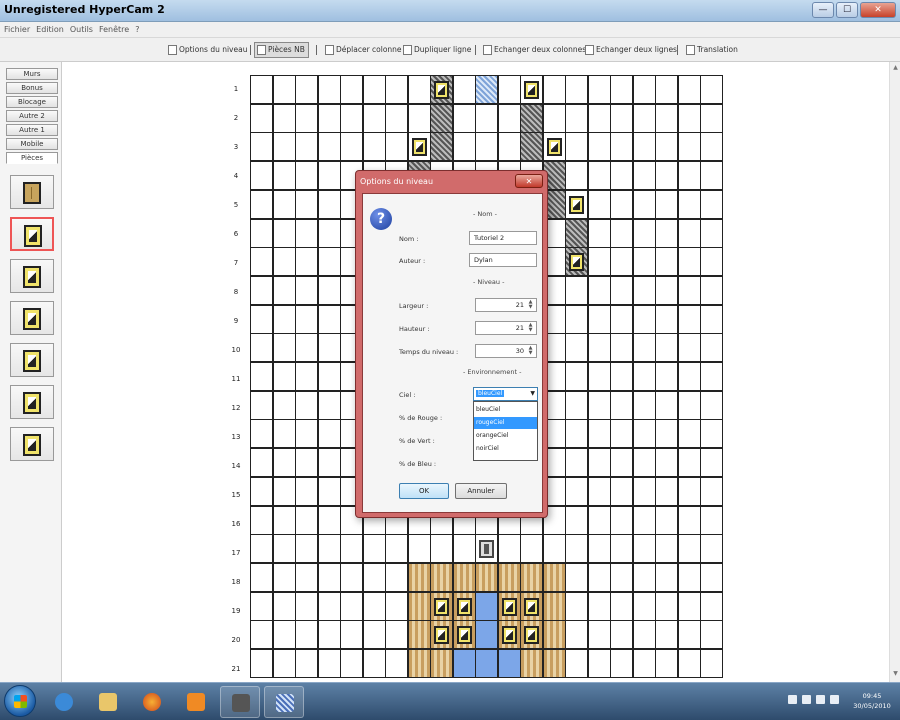 The height and width of the screenshot is (720, 900). I want to click on nom-input: Tutoriel 2, so click(503, 238).